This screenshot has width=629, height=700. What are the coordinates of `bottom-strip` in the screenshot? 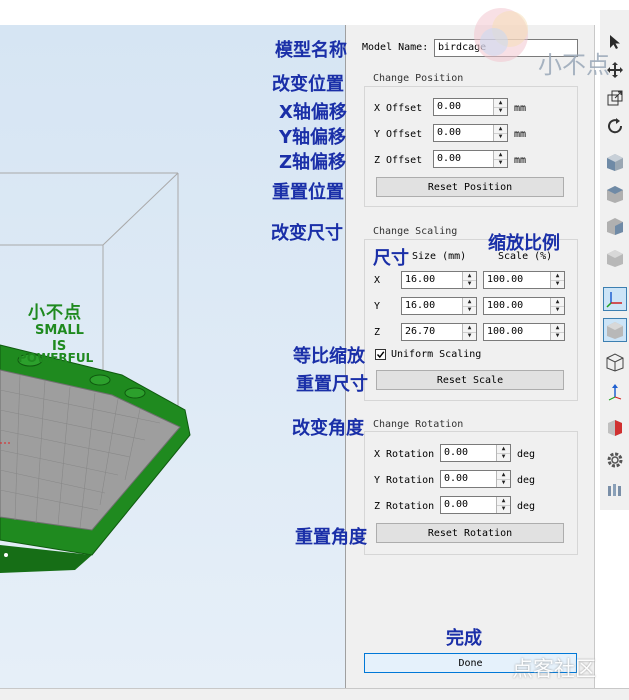 It's located at (314, 694).